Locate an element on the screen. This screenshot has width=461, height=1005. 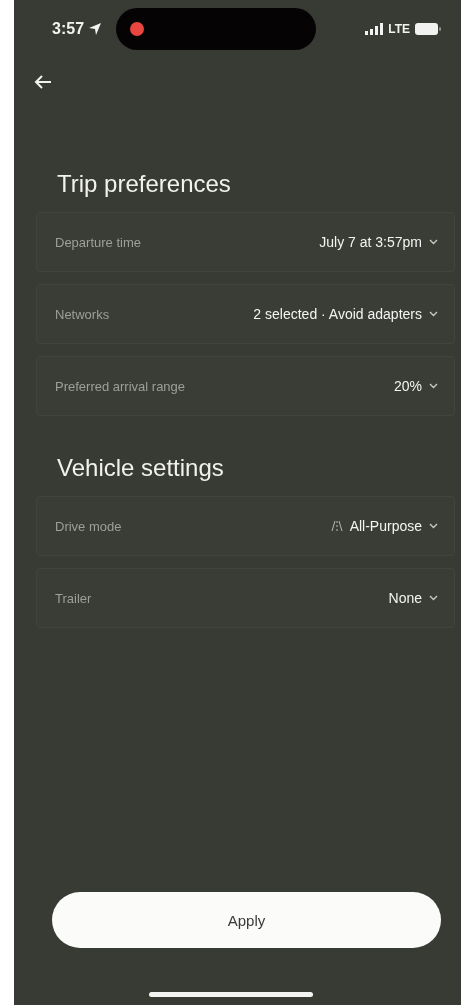
setting-value: 2 selected · Avoid adapters is located at coordinates (337, 314).